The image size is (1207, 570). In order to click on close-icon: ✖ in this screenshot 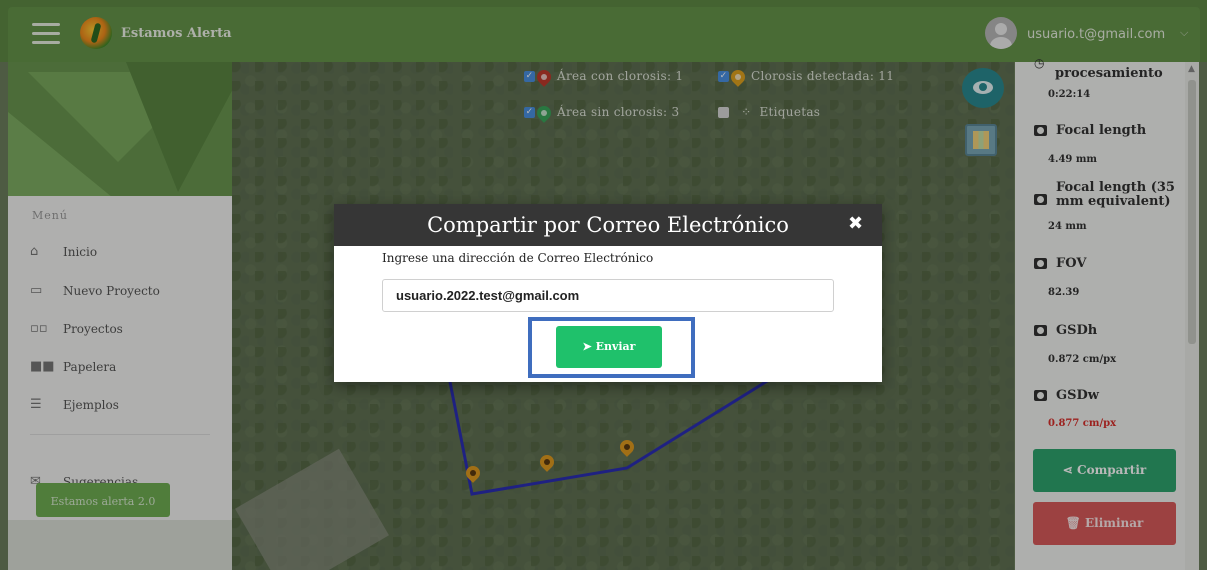, I will do `click(855, 223)`.